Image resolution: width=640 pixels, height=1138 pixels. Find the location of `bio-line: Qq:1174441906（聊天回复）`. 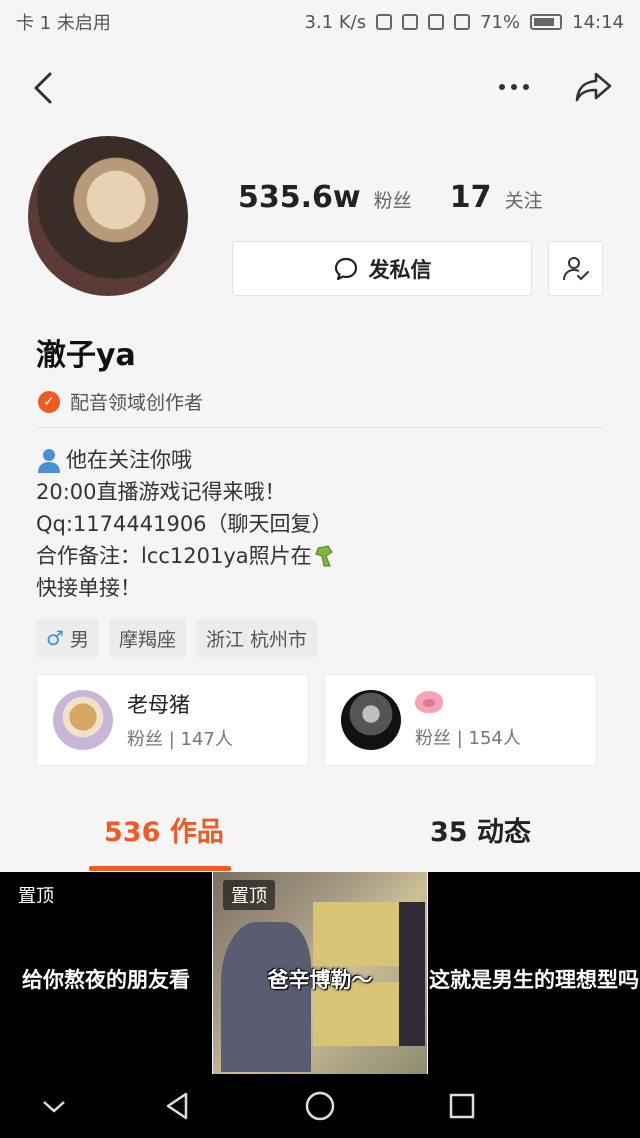

bio-line: Qq:1174441906（聊天回复） is located at coordinates (184, 524).